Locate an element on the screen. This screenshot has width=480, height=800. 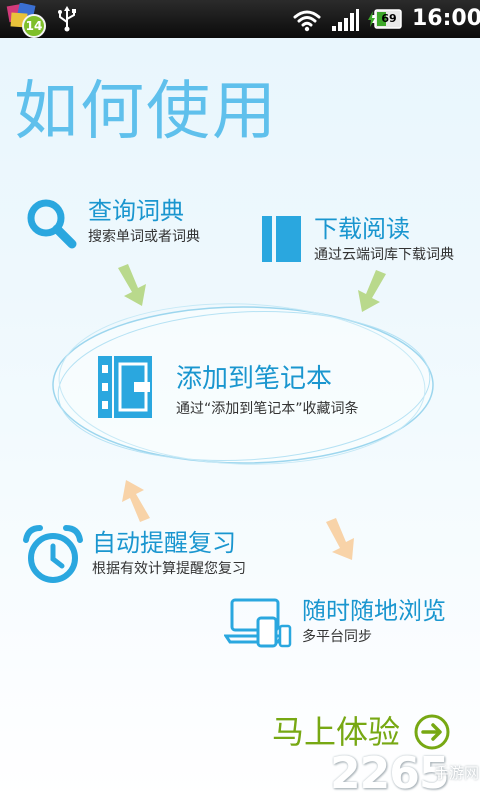
watermark: 2265 手游网 is located at coordinates (405, 774).